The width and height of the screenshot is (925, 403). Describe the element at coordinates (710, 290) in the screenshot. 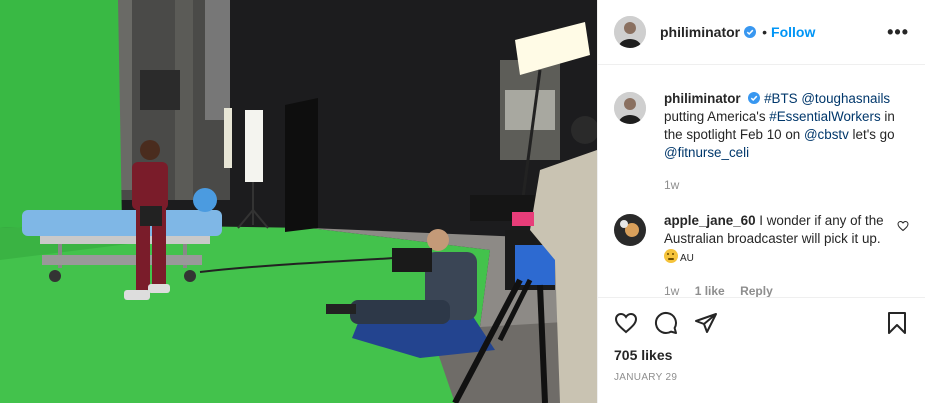

I see `comment-likes: 1 like` at that location.